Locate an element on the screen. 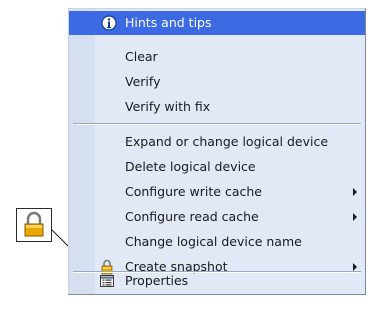 The width and height of the screenshot is (378, 324). menu-item-expand-or-change-logical-device: Expand or change logical device is located at coordinates (217, 142).